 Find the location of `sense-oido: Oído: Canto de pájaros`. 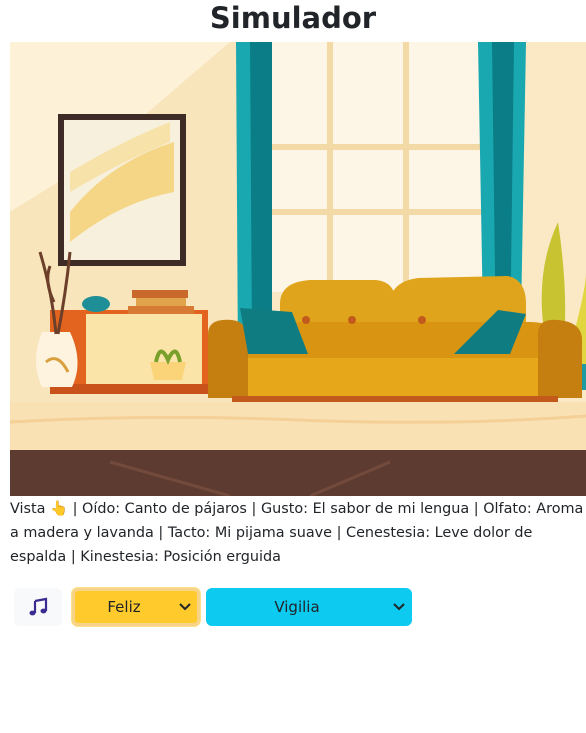

sense-oido: Oído: Canto de pájaros is located at coordinates (164, 509).